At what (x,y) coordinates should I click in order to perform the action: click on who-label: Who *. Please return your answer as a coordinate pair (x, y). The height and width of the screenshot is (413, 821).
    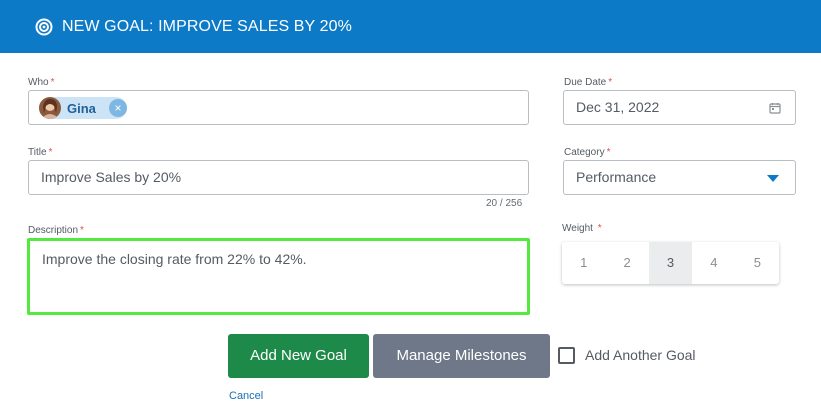
    Looking at the image, I should click on (41, 82).